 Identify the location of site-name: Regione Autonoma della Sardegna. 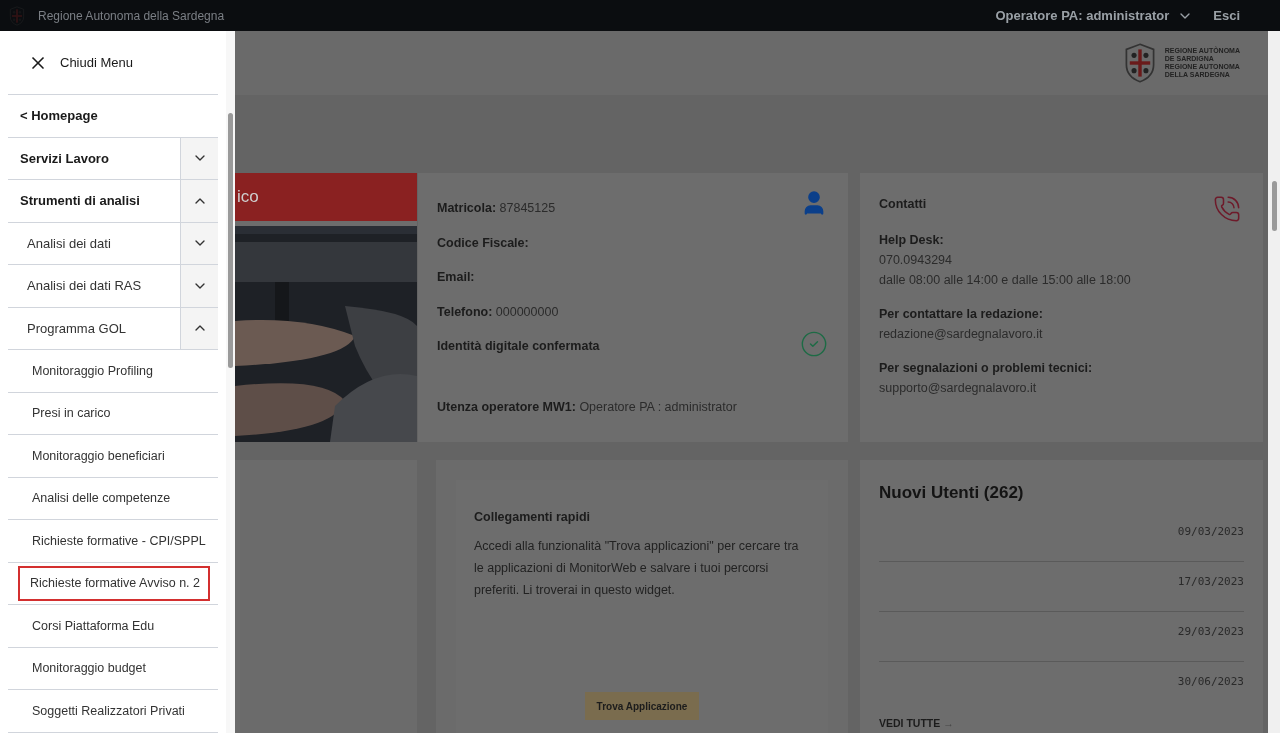
(131, 16).